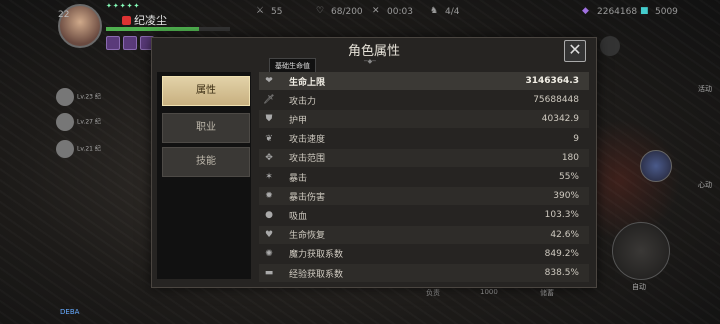  I want to click on attribute-value: 55%, so click(568, 177).